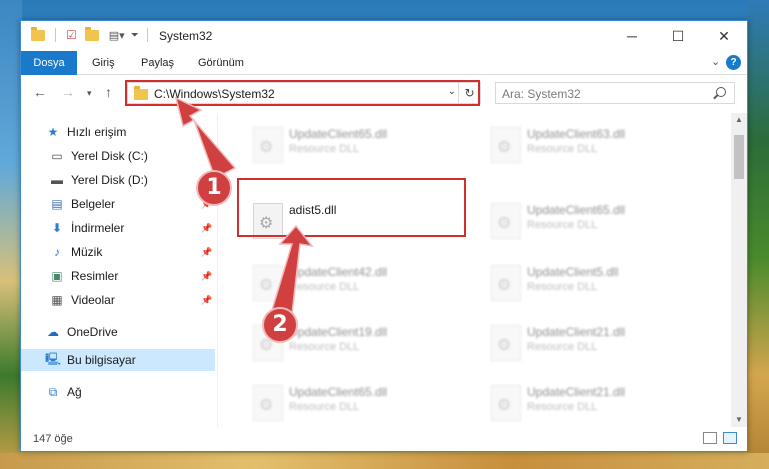  I want to click on sidebar-item-disk-d: ▬ Yerel Disk (D:), so click(118, 180).